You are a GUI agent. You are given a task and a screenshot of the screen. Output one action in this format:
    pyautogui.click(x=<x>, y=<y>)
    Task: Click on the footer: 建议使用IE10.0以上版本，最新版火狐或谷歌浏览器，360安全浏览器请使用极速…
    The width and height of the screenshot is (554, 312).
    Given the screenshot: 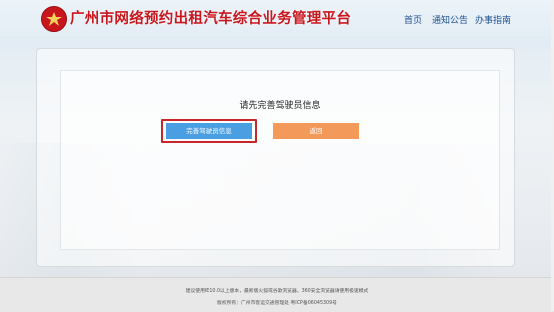 What is the action you would take?
    pyautogui.click(x=277, y=294)
    